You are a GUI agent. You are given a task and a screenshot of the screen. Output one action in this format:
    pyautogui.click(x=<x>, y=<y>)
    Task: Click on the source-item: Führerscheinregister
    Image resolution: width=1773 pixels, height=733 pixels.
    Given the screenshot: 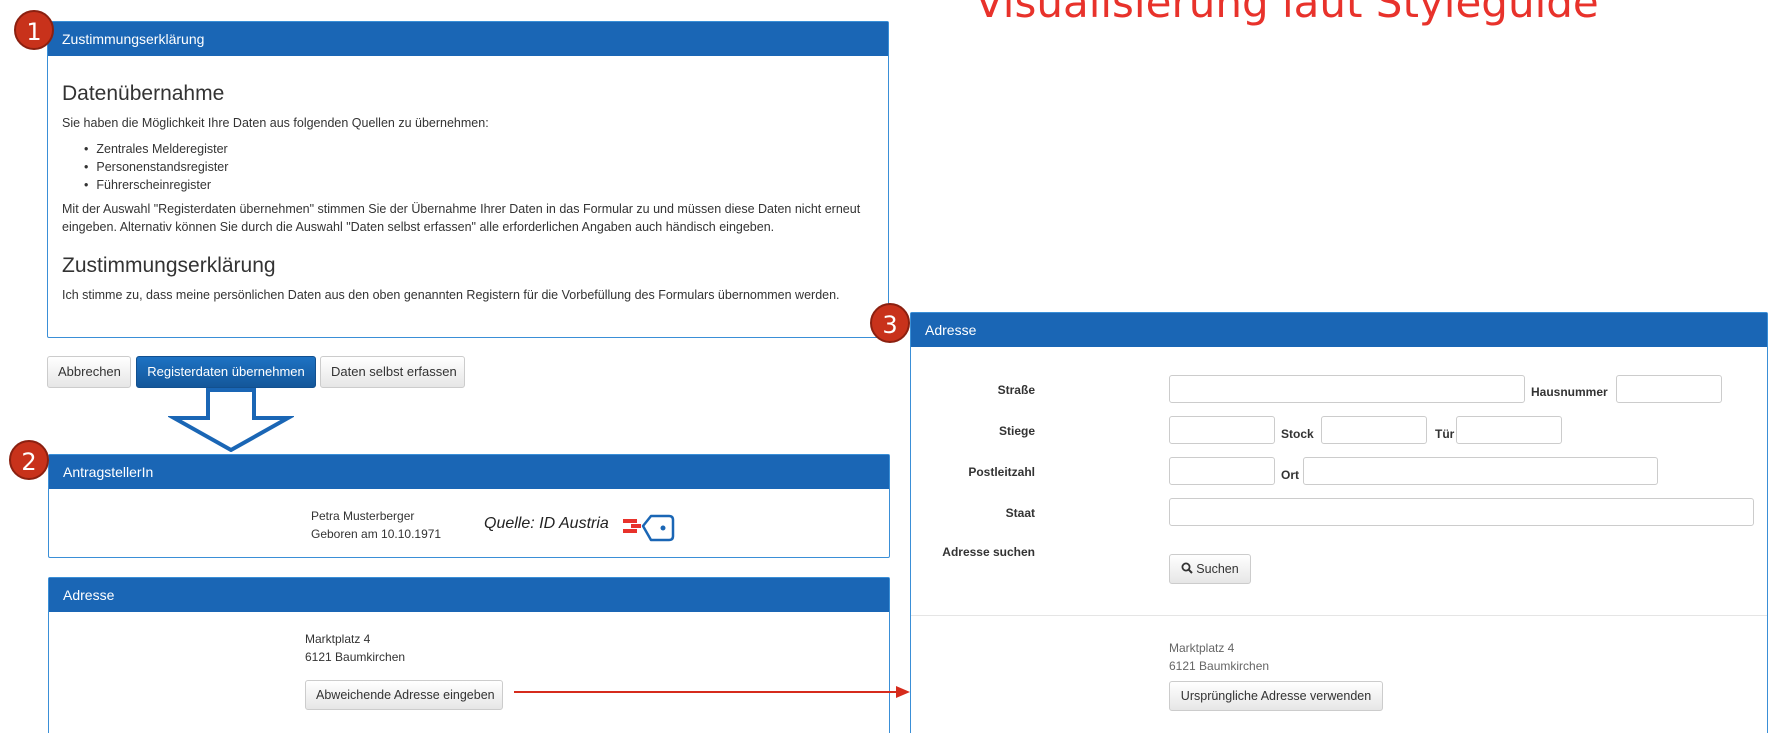 What is the action you would take?
    pyautogui.click(x=479, y=185)
    